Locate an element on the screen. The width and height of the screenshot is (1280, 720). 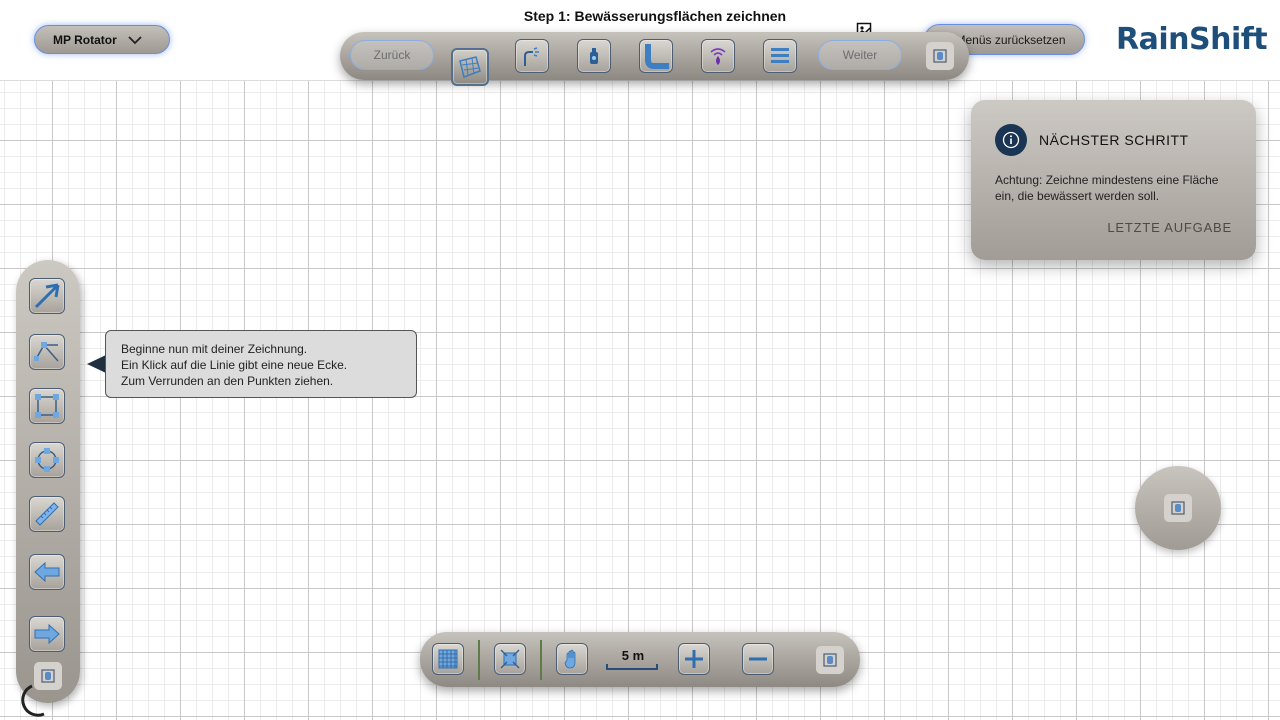
zoom-in-button is located at coordinates (694, 659).